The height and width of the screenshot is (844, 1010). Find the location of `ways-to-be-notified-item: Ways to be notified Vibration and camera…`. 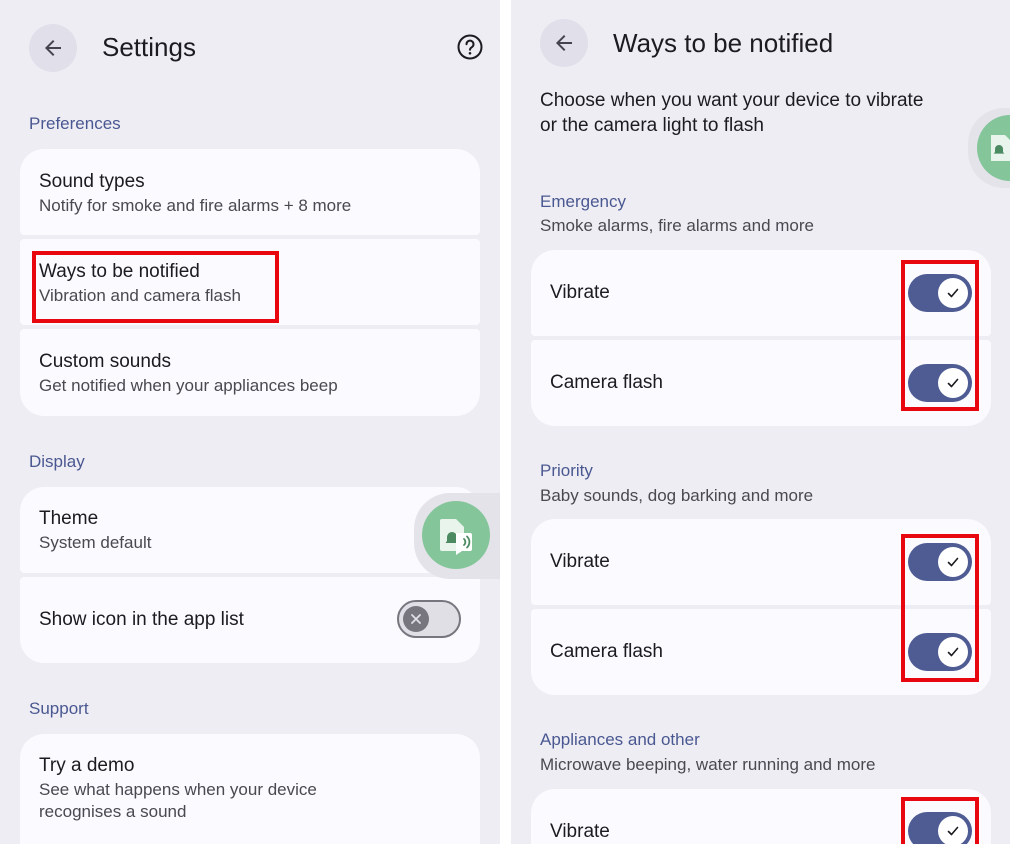

ways-to-be-notified-item: Ways to be notified Vibration and camera… is located at coordinates (250, 282).